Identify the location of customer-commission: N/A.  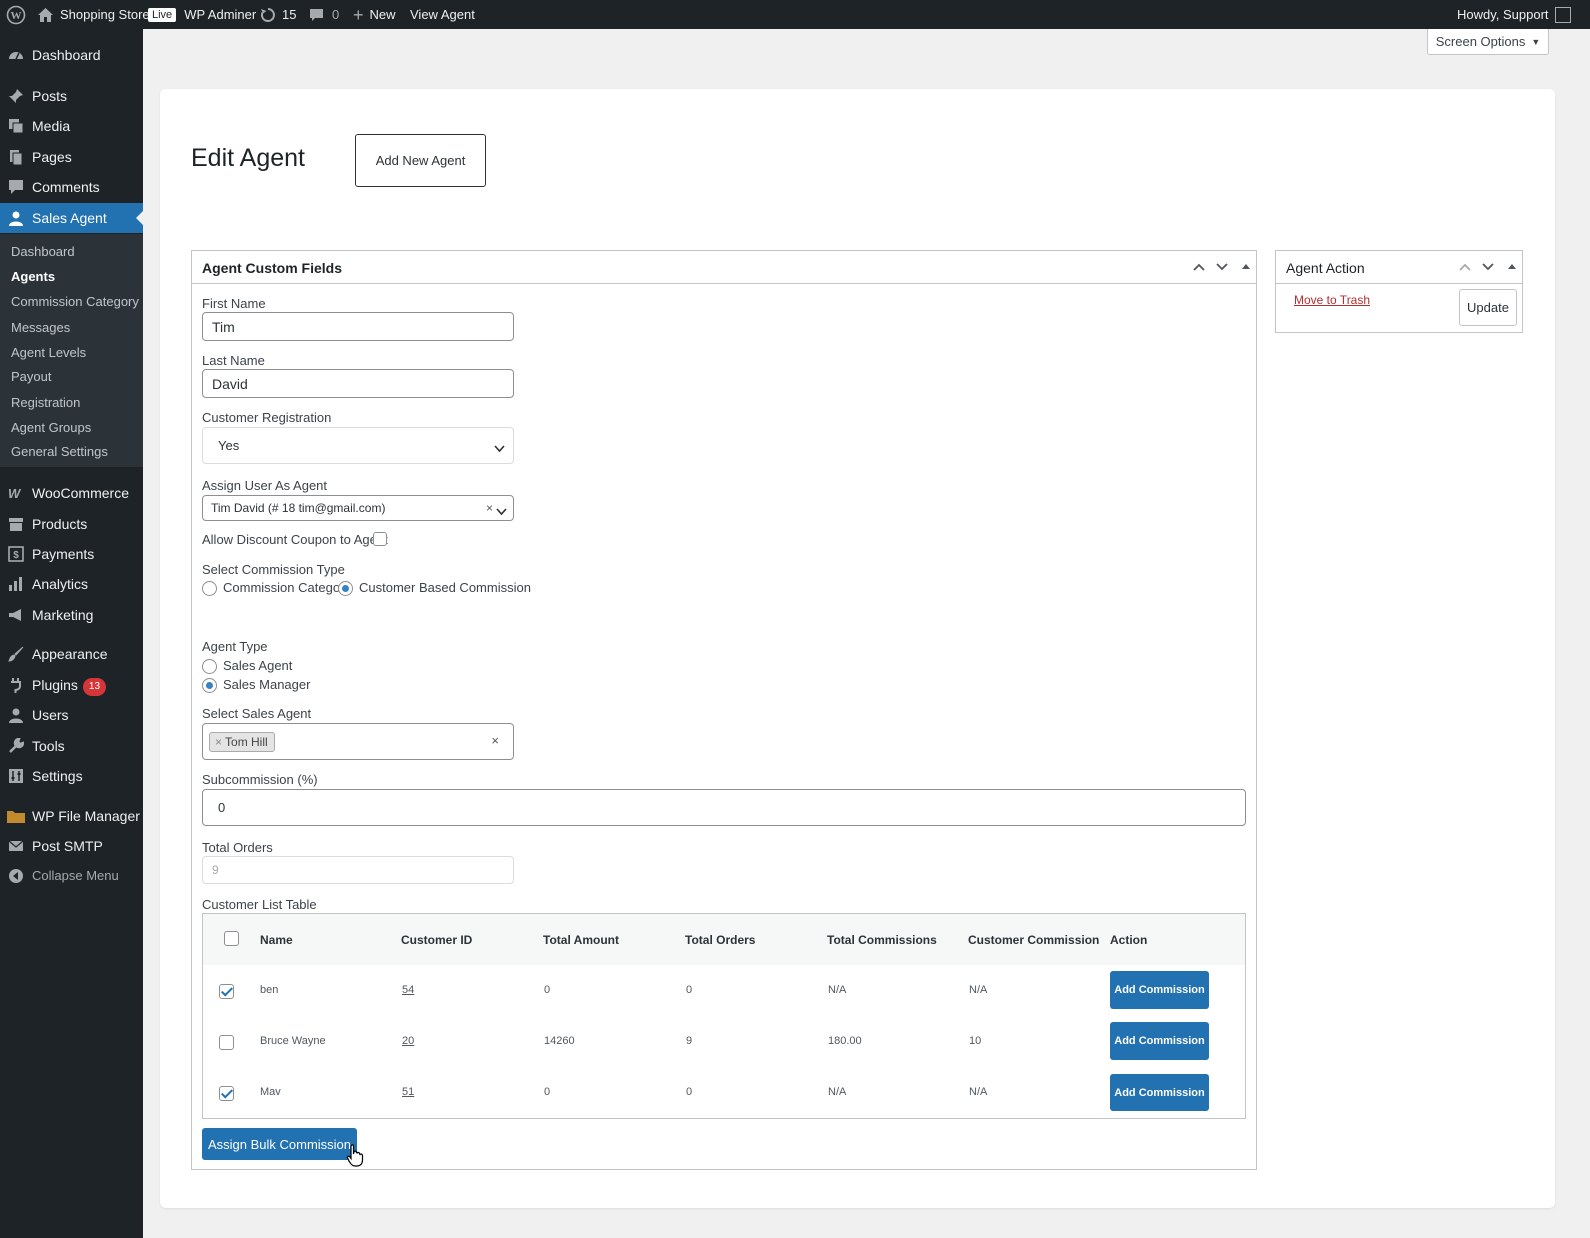
(978, 1092).